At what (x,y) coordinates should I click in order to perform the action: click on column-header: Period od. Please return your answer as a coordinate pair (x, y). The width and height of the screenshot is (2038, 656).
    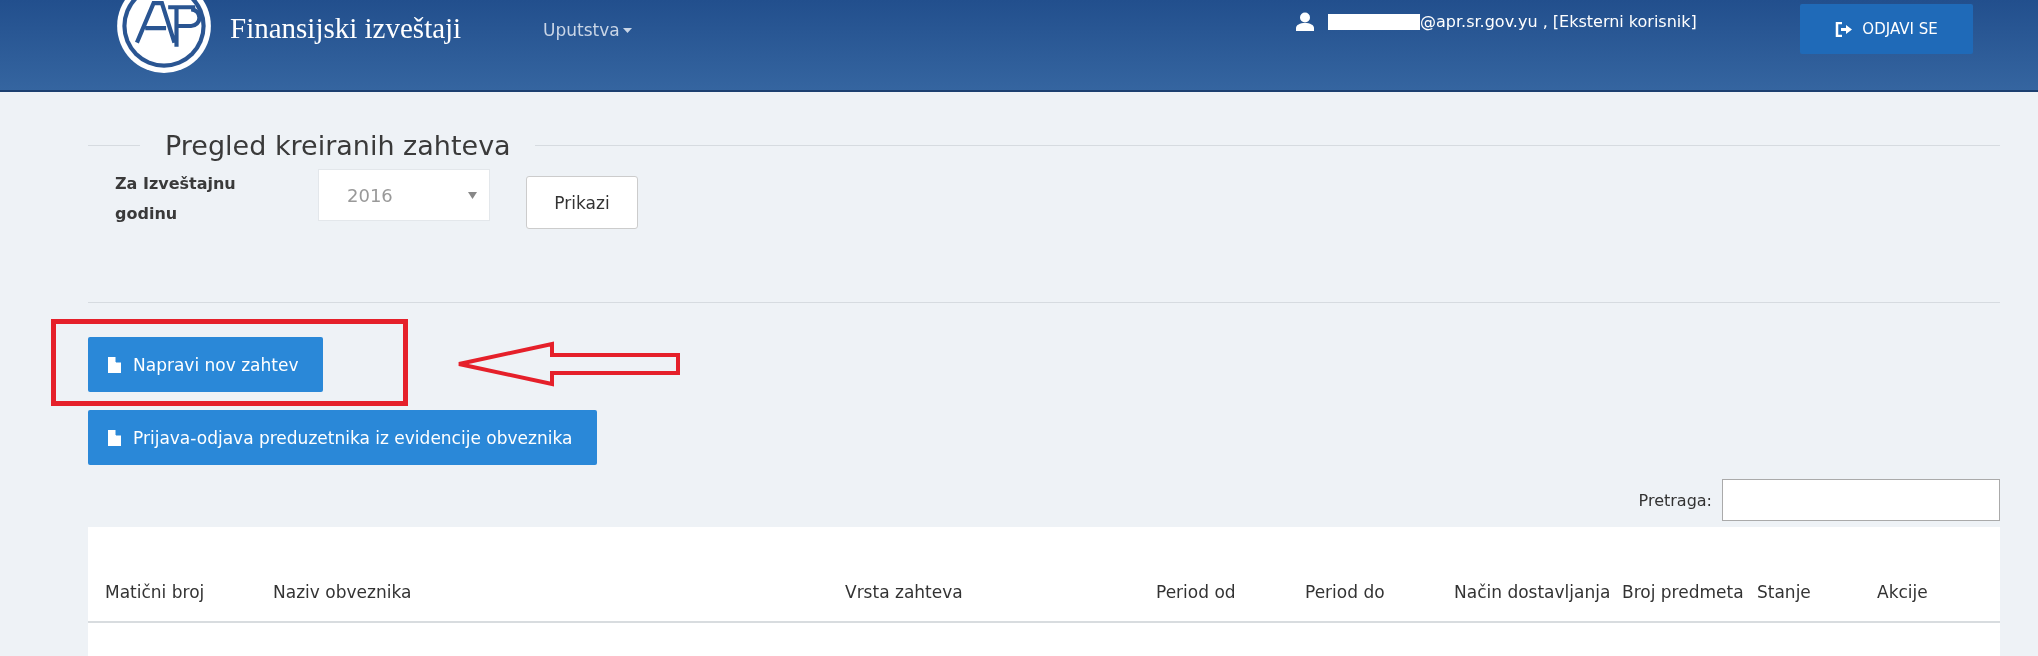
    Looking at the image, I should click on (1230, 592).